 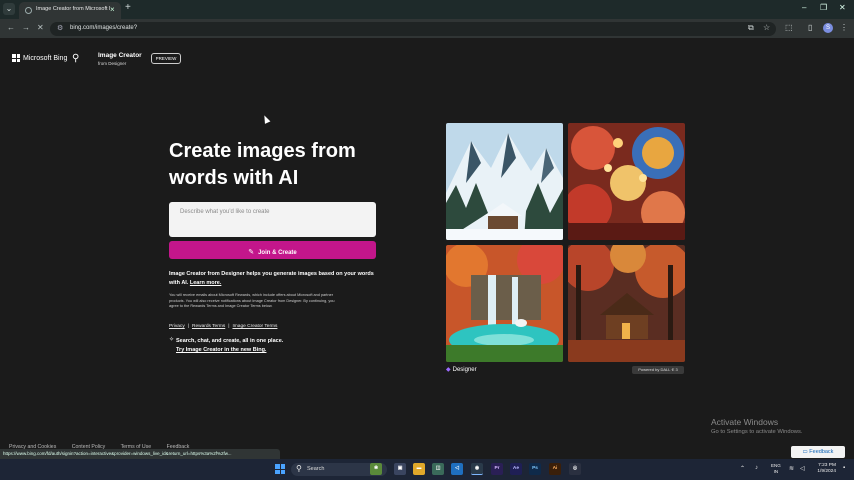 I want to click on product-subtitle: from Designer, so click(x=112, y=63).